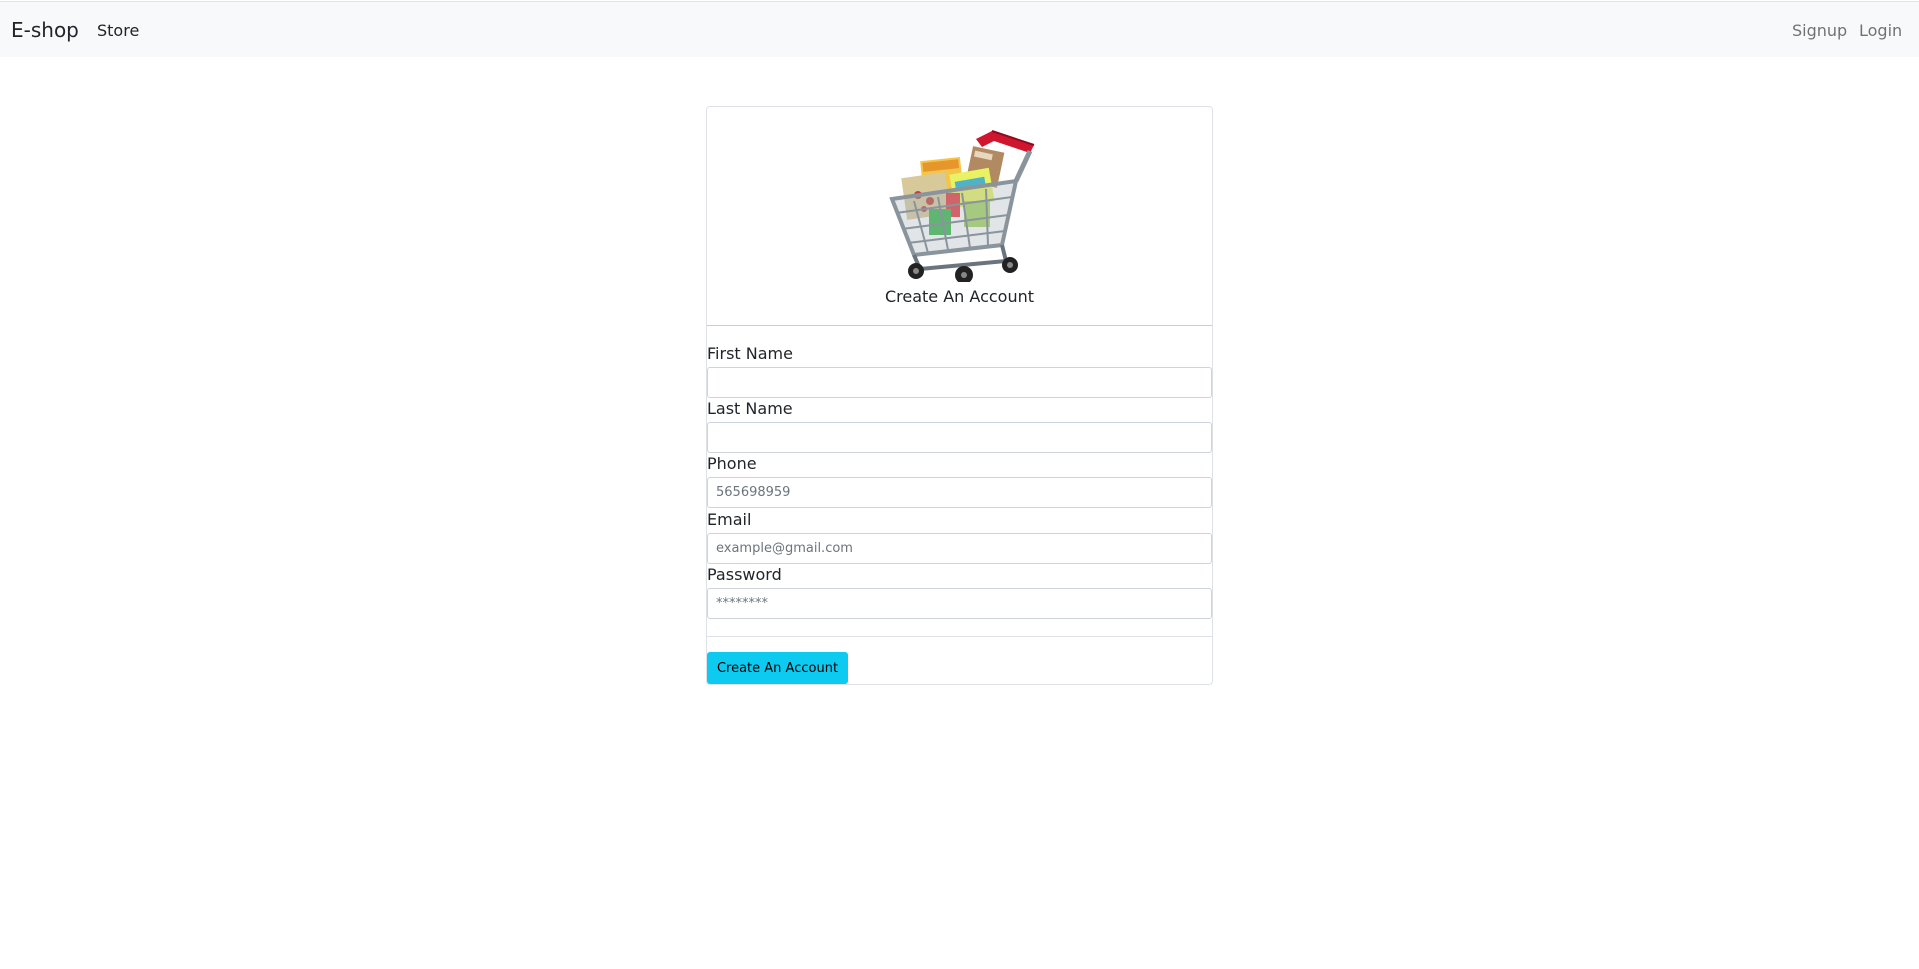 The image size is (1919, 969). I want to click on card-header: Create An Account, so click(959, 216).